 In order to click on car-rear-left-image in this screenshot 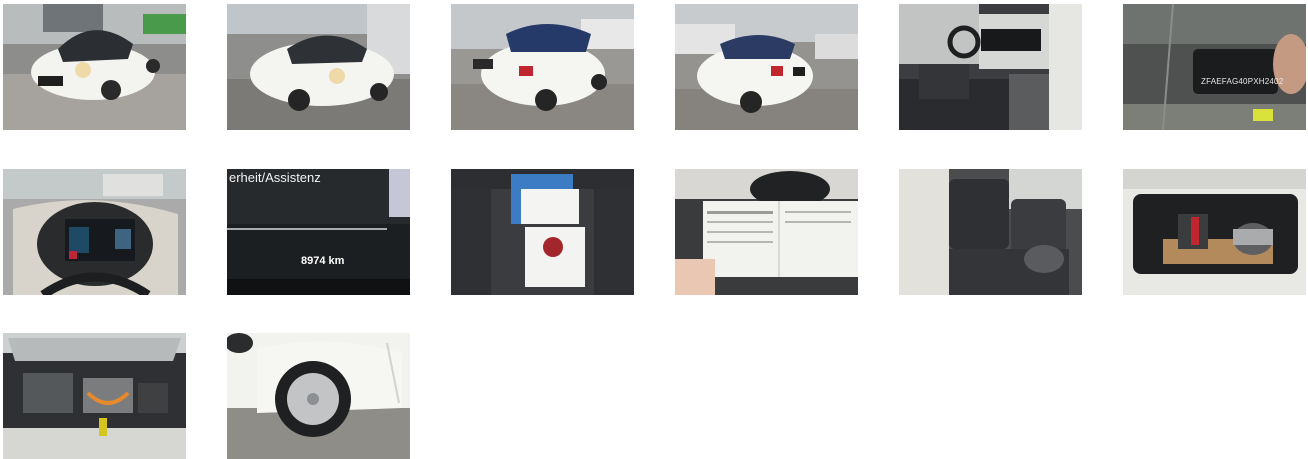, I will do `click(542, 67)`.